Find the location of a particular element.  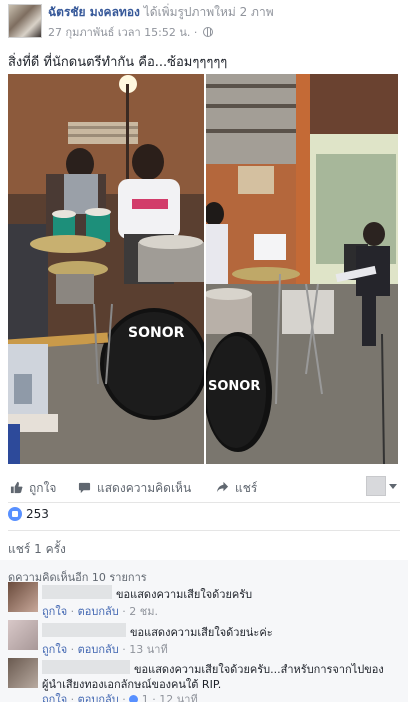

drum-logo-right: SONOR is located at coordinates (234, 386).